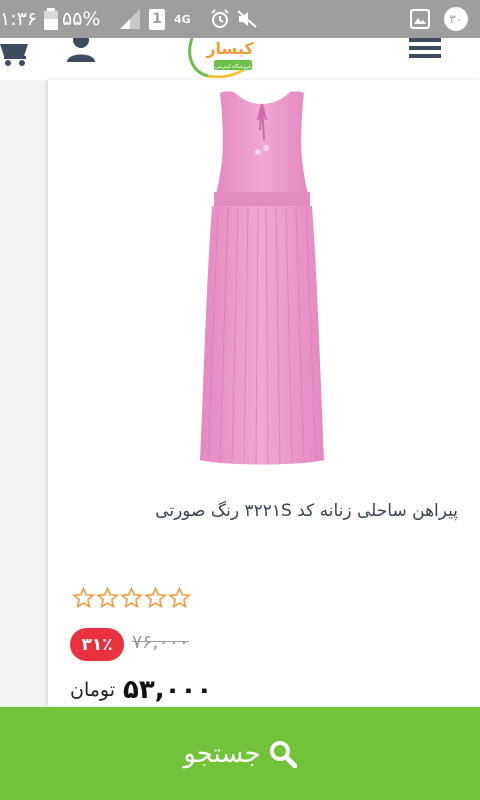  Describe the element at coordinates (97, 644) in the screenshot. I see `discount-badge: ۳۱٪` at that location.